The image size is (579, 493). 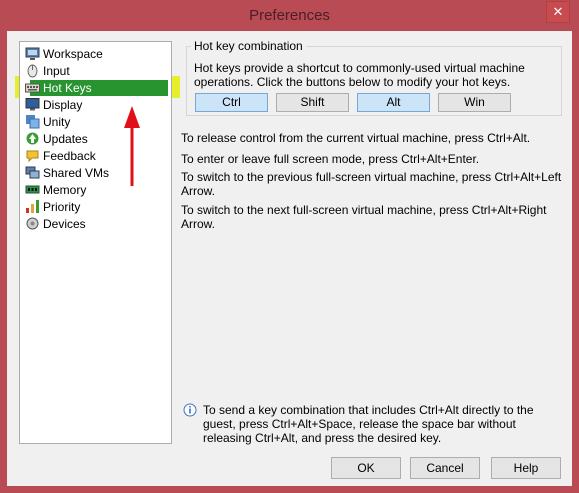 What do you see at coordinates (32, 172) in the screenshot?
I see `shared-vms-icon` at bounding box center [32, 172].